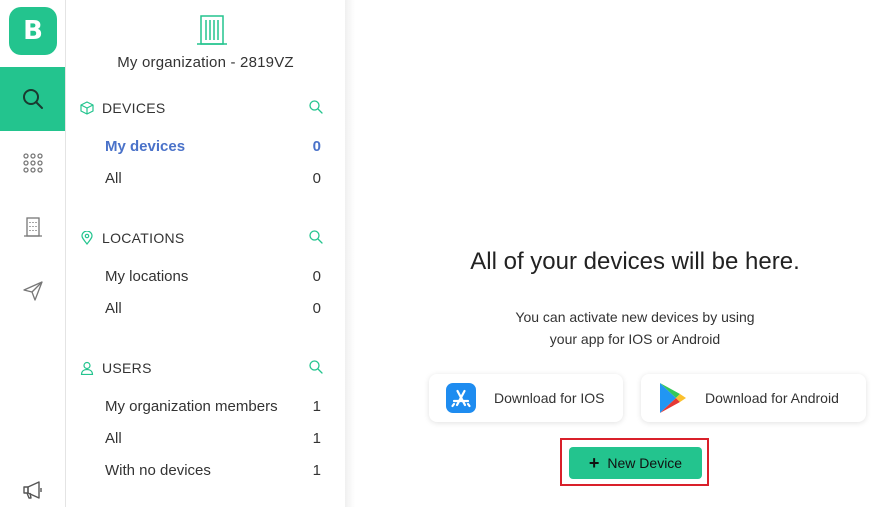  Describe the element at coordinates (635, 317) in the screenshot. I see `subtitle-line-1: You can activate new devices by using` at that location.